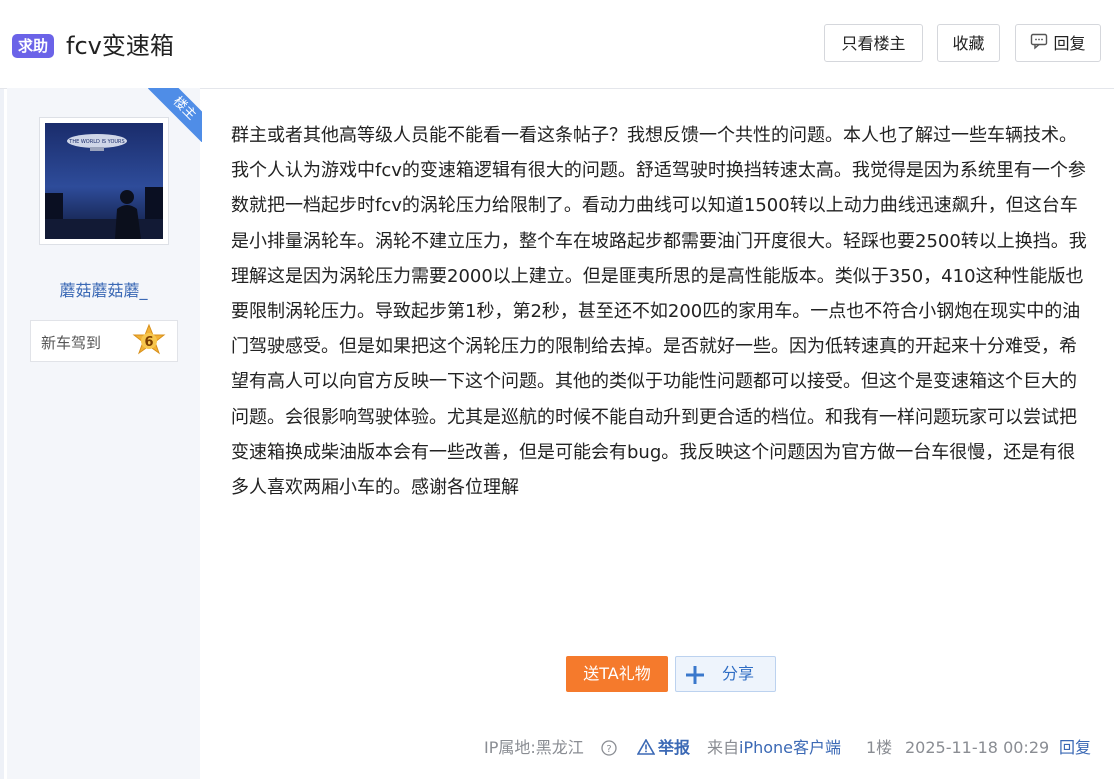  I want to click on help-tag: 求助, so click(33, 46).